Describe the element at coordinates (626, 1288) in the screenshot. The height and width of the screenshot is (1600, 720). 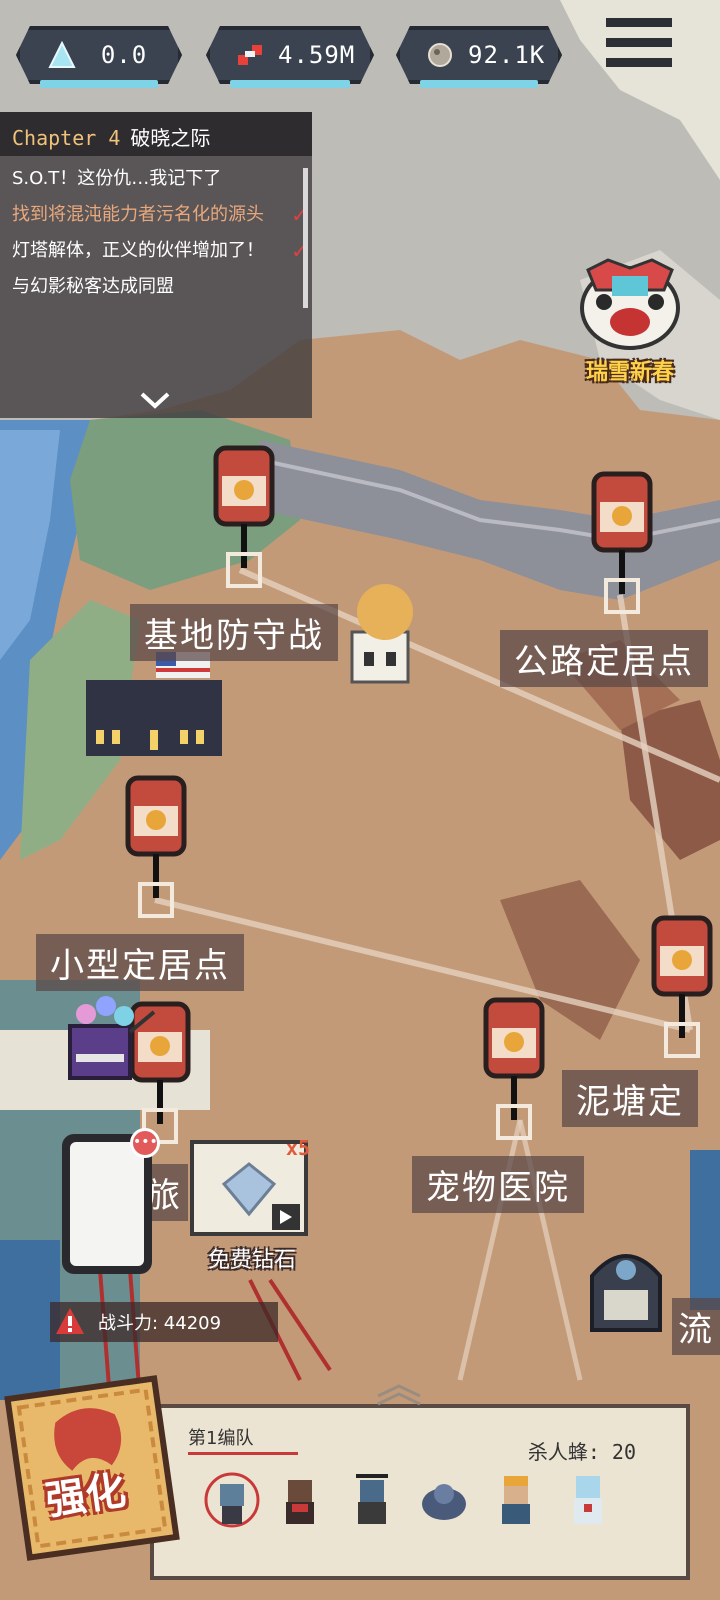
I see `backpack-icon` at that location.